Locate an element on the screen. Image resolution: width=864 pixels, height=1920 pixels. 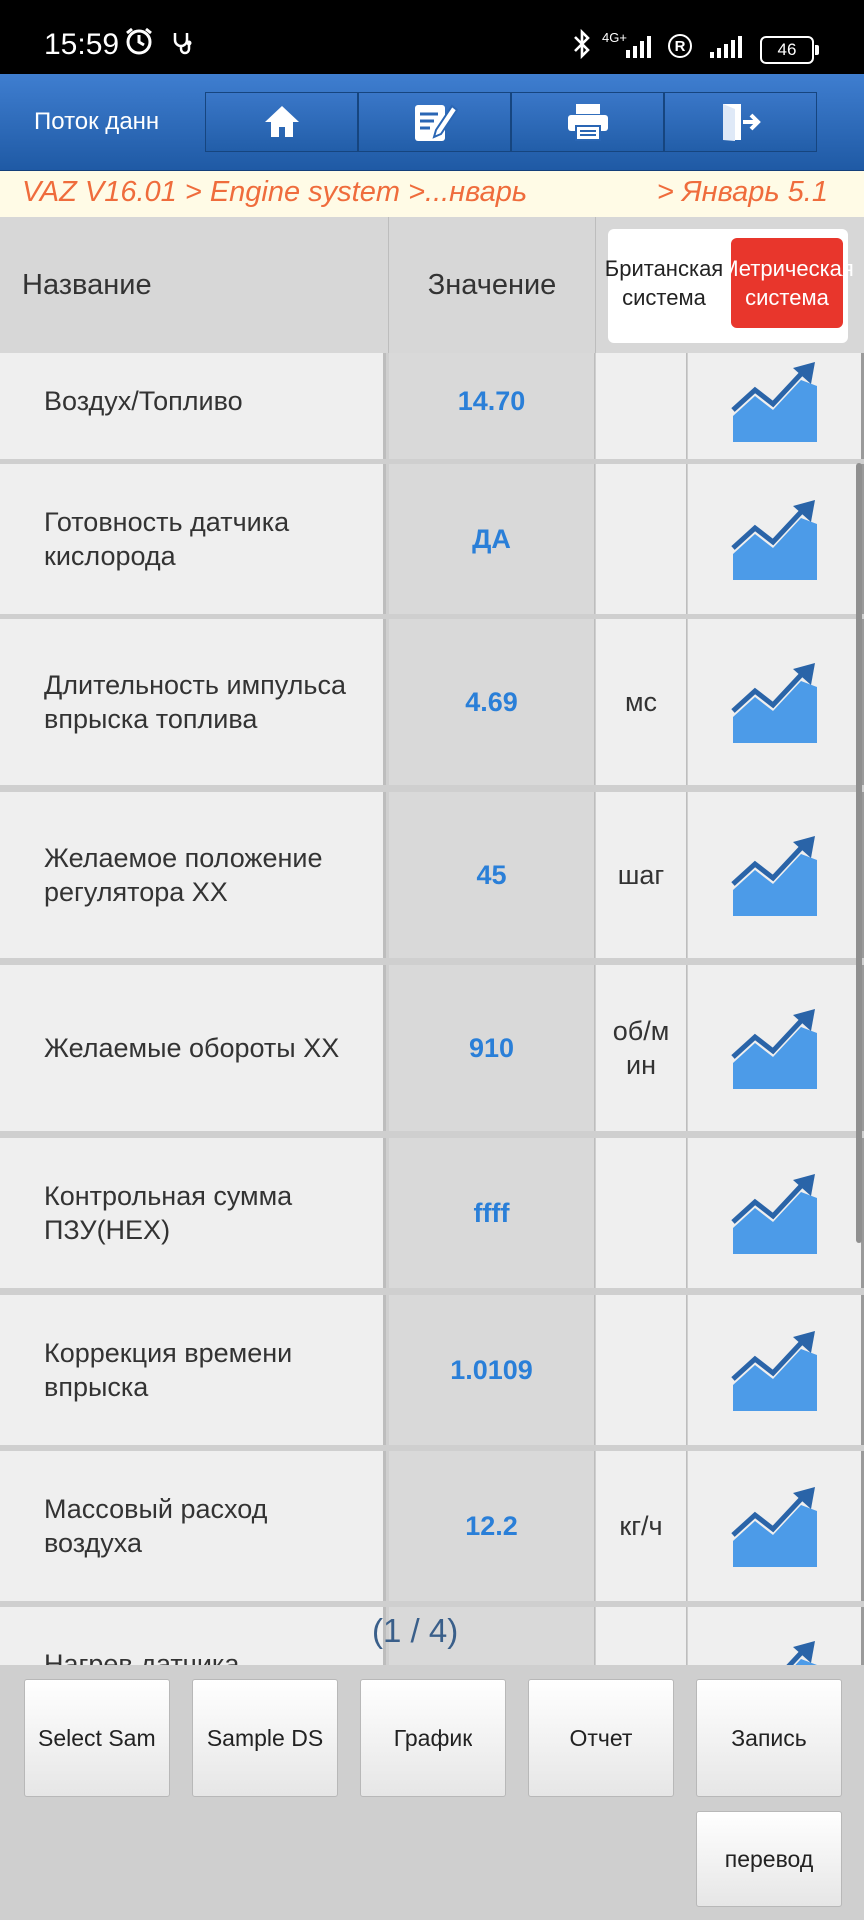
british-units-button: Британская система is located at coordinates (664, 283).